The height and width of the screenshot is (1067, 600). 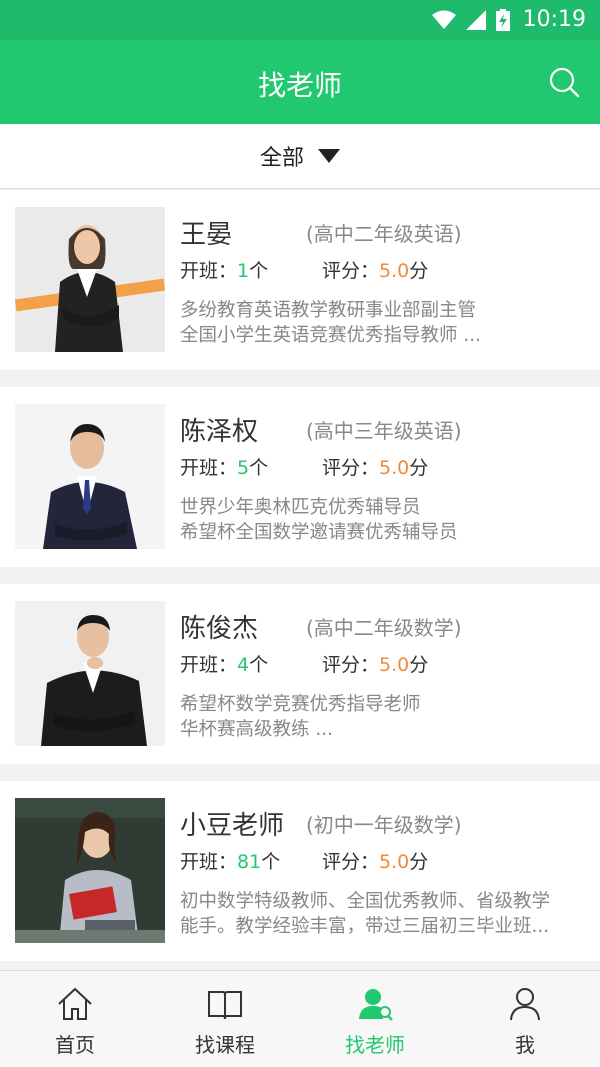 I want to click on tab-home-label: 首页, so click(x=75, y=1045).